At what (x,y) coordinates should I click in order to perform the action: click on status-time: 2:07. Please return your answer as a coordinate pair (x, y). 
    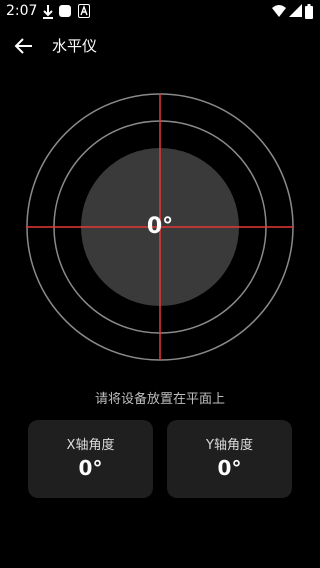
    Looking at the image, I should click on (22, 11).